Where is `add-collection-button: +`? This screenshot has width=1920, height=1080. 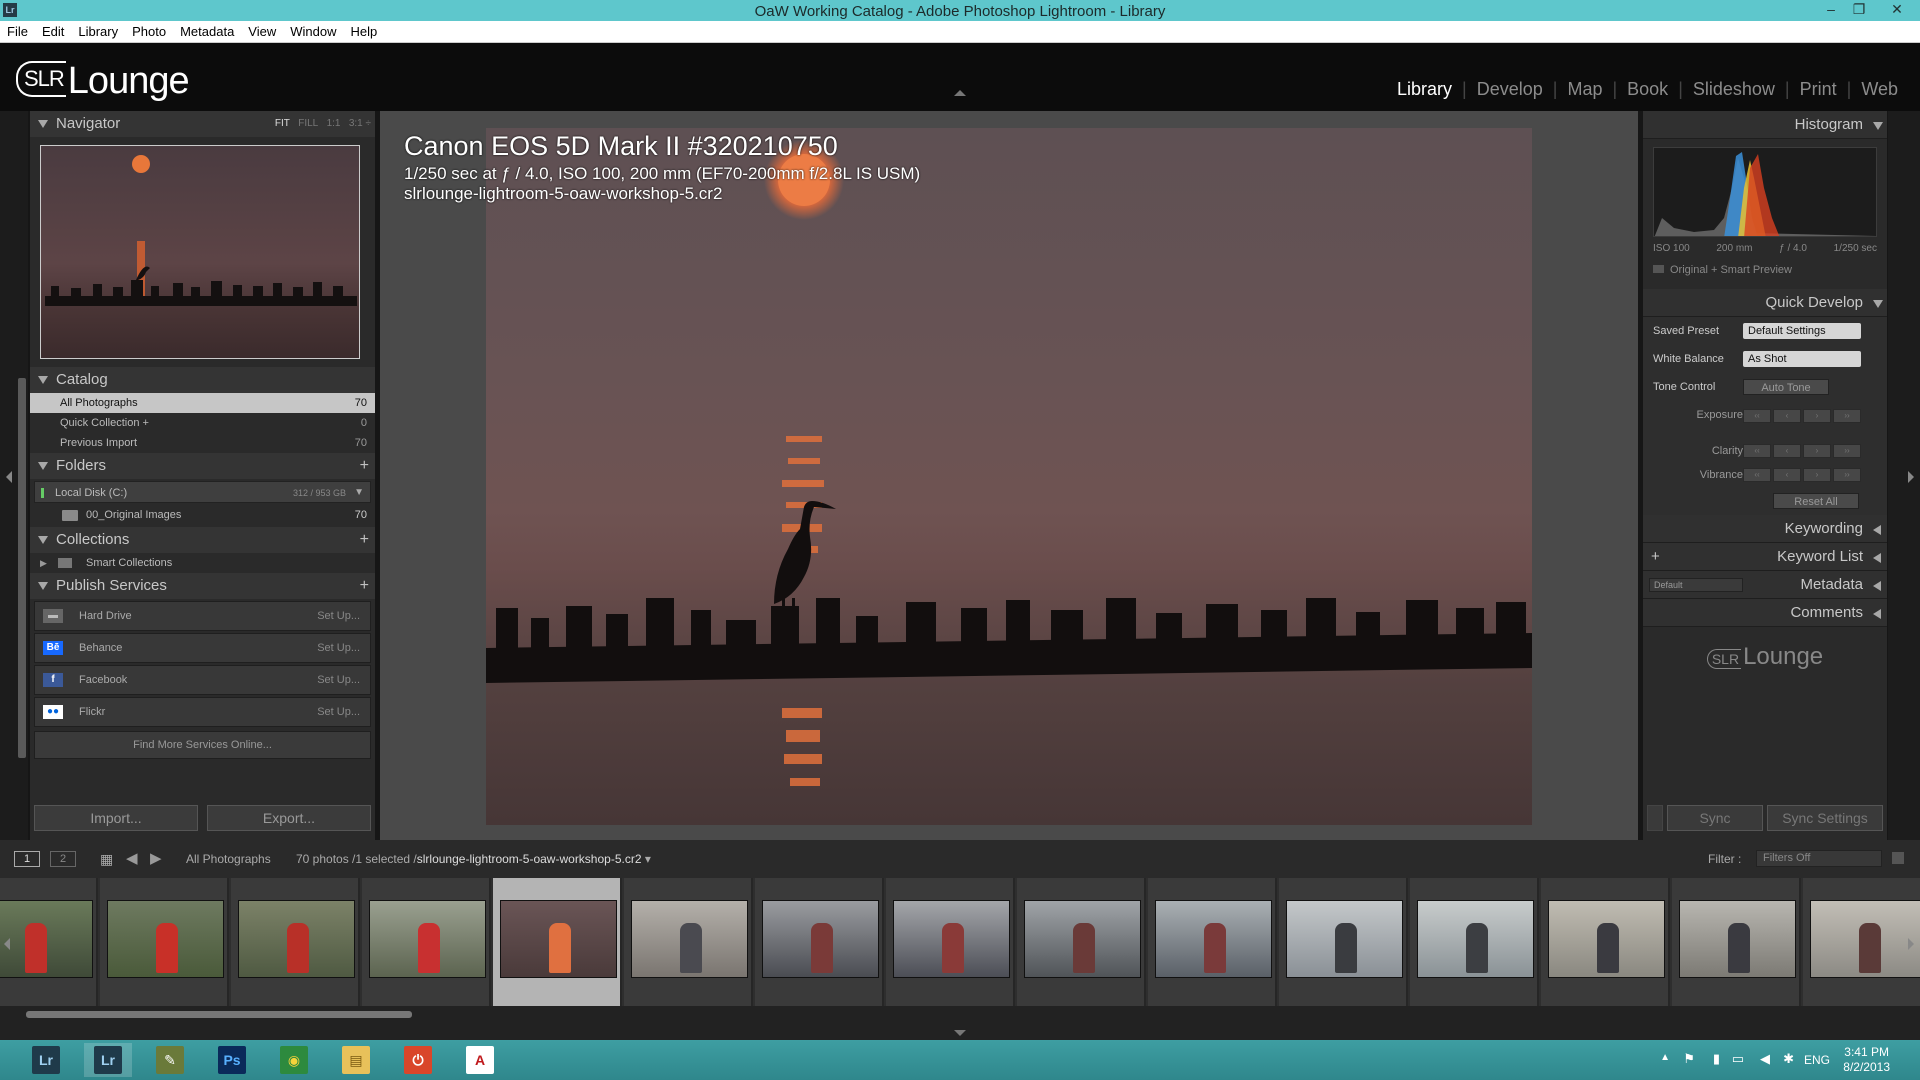 add-collection-button: + is located at coordinates (364, 540).